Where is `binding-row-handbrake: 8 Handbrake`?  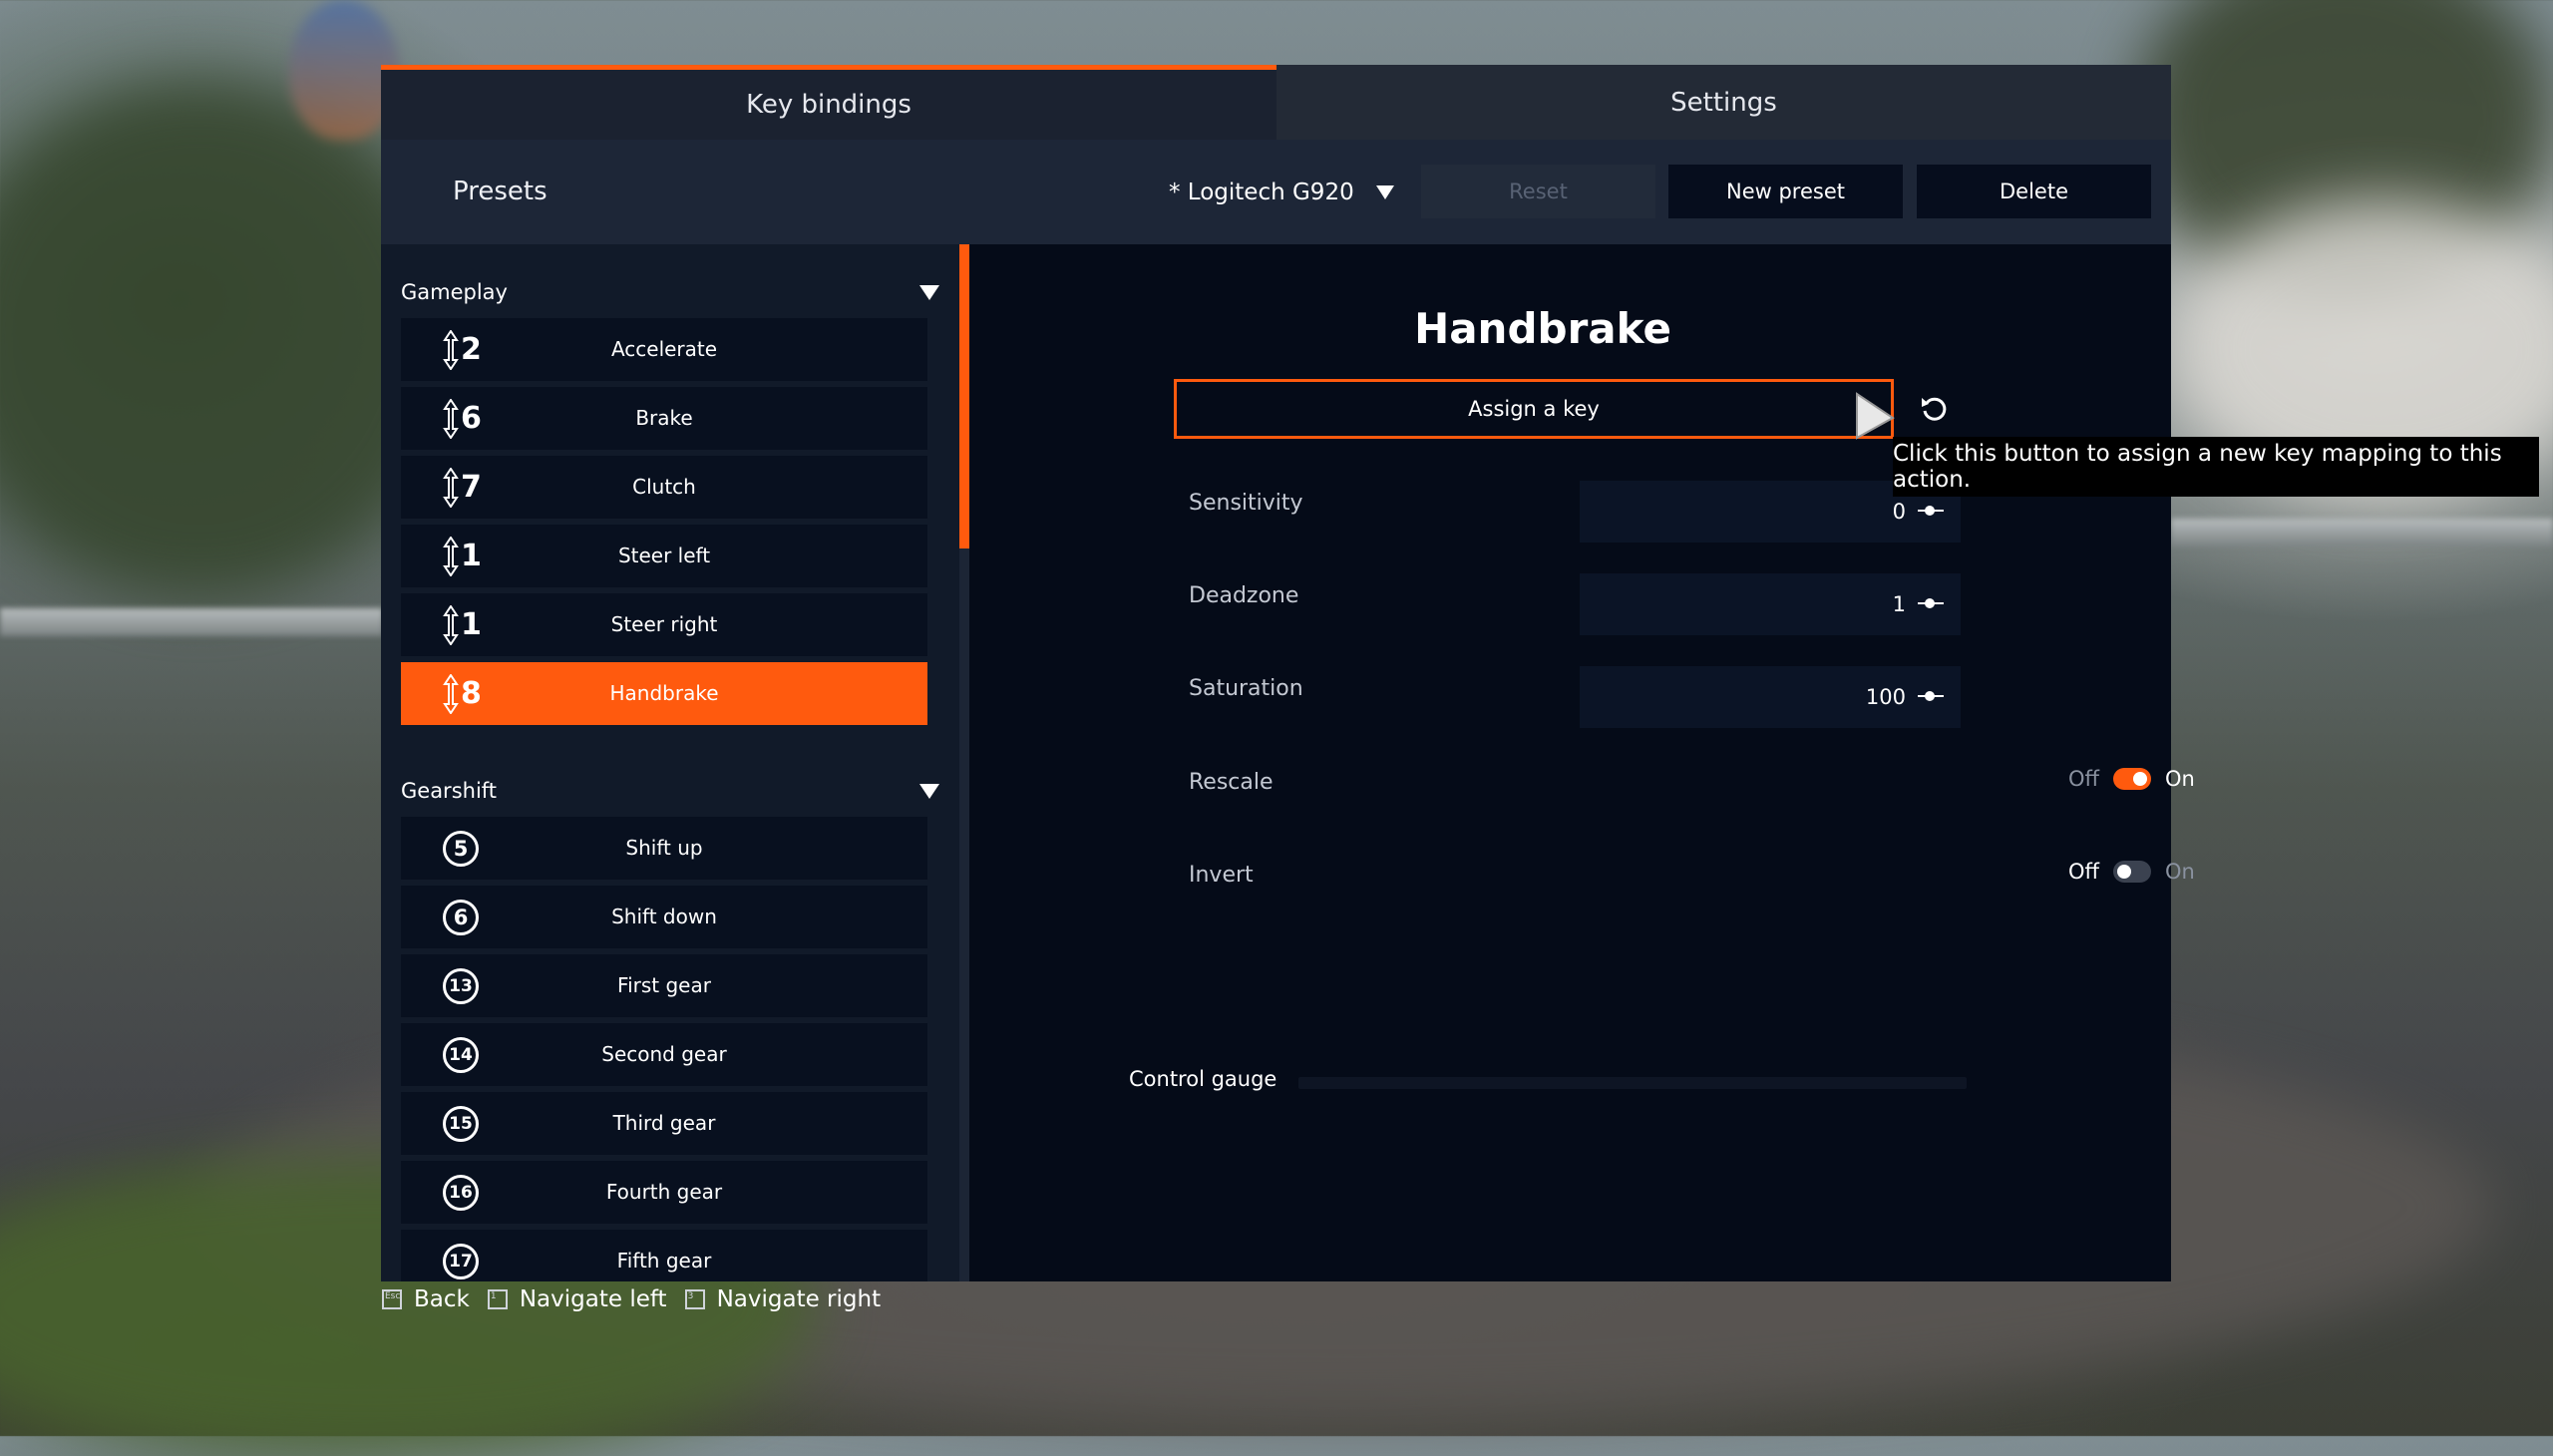
binding-row-handbrake: 8 Handbrake is located at coordinates (664, 693).